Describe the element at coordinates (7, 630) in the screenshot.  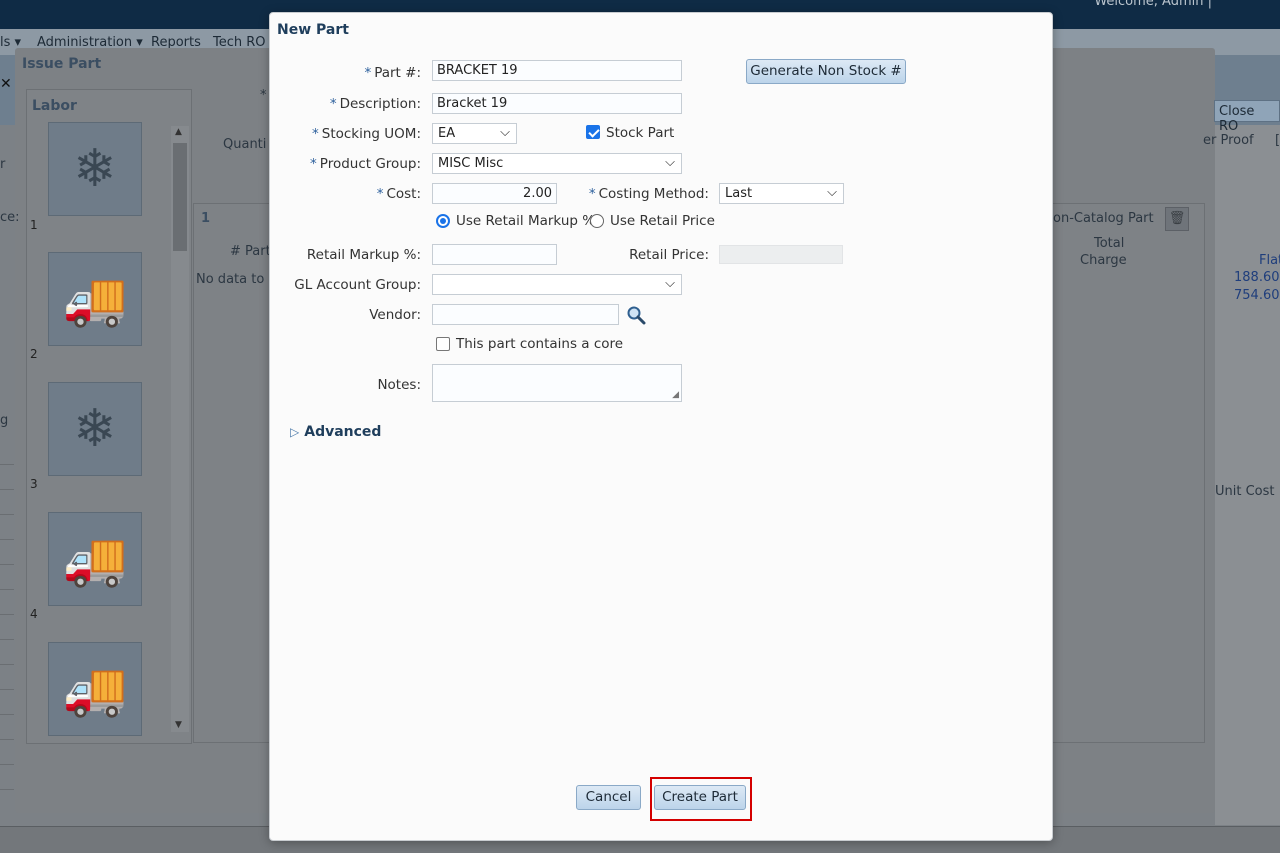
I see `bg-left-rows` at that location.